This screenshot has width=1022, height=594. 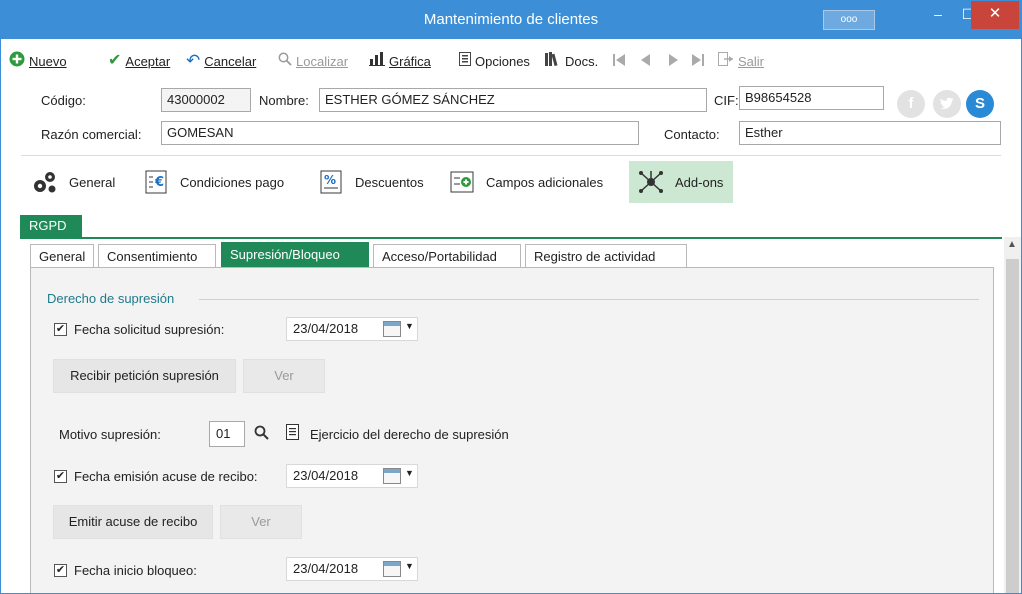 What do you see at coordinates (726, 100) in the screenshot?
I see `cif-label: CIF:` at bounding box center [726, 100].